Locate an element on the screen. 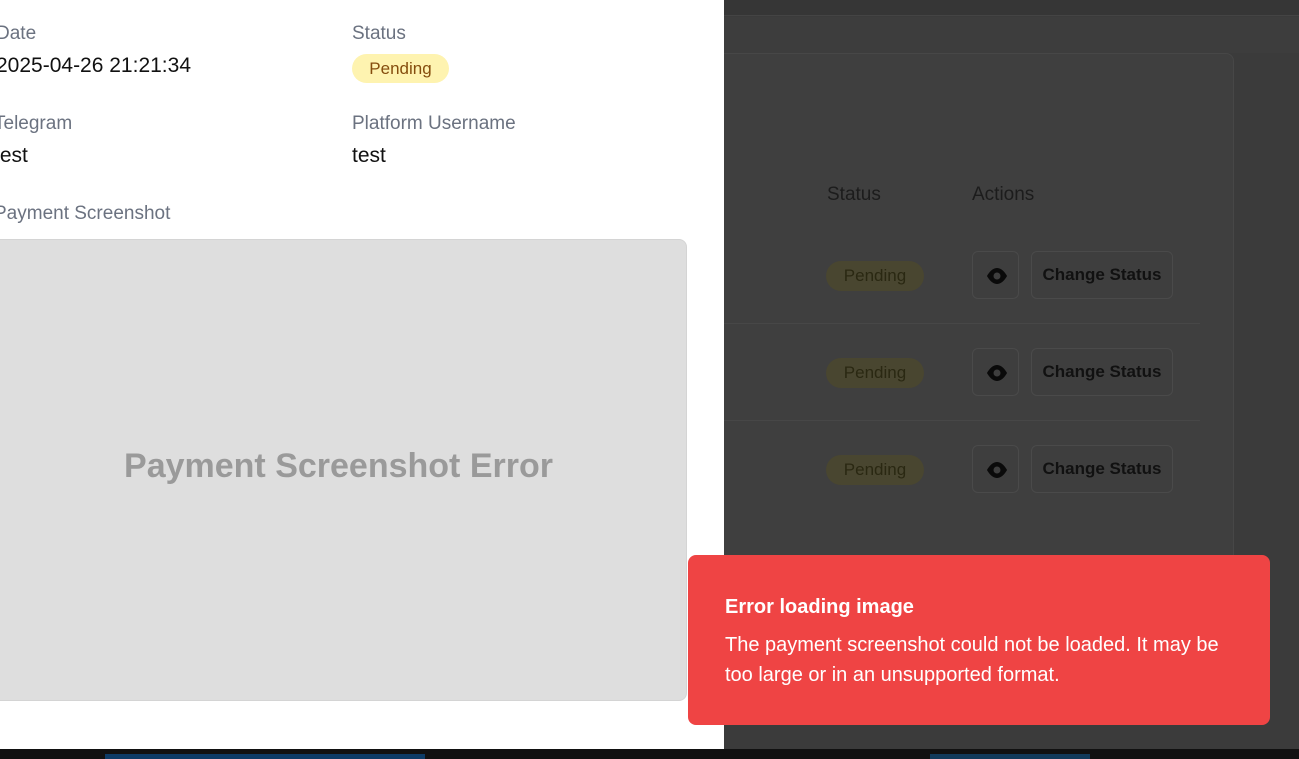  status-label: Status is located at coordinates (379, 33).